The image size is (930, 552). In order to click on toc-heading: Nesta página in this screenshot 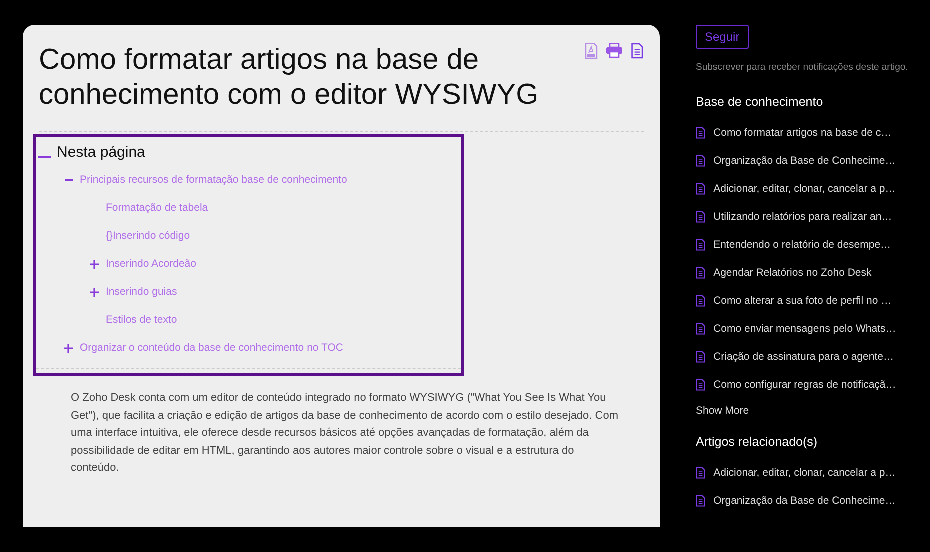, I will do `click(101, 152)`.